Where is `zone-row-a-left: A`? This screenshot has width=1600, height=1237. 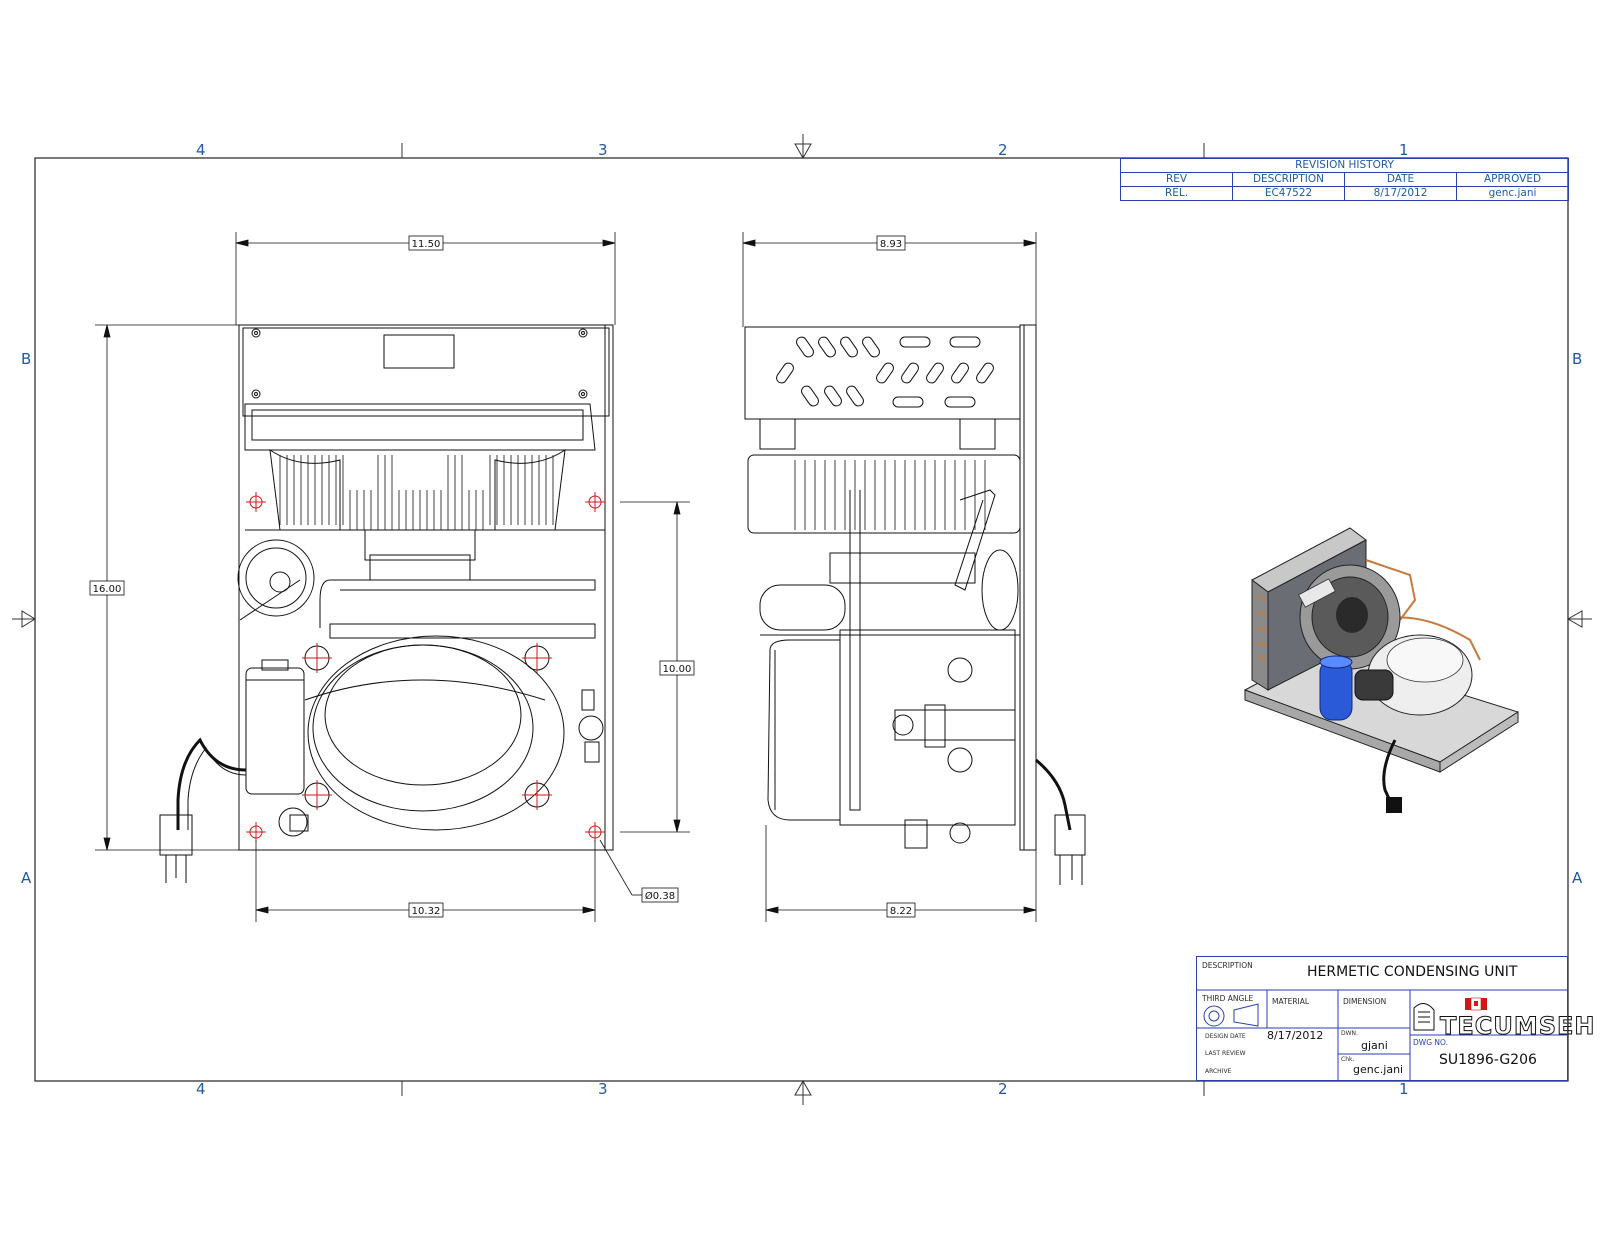
zone-row-a-left: A is located at coordinates (26, 878).